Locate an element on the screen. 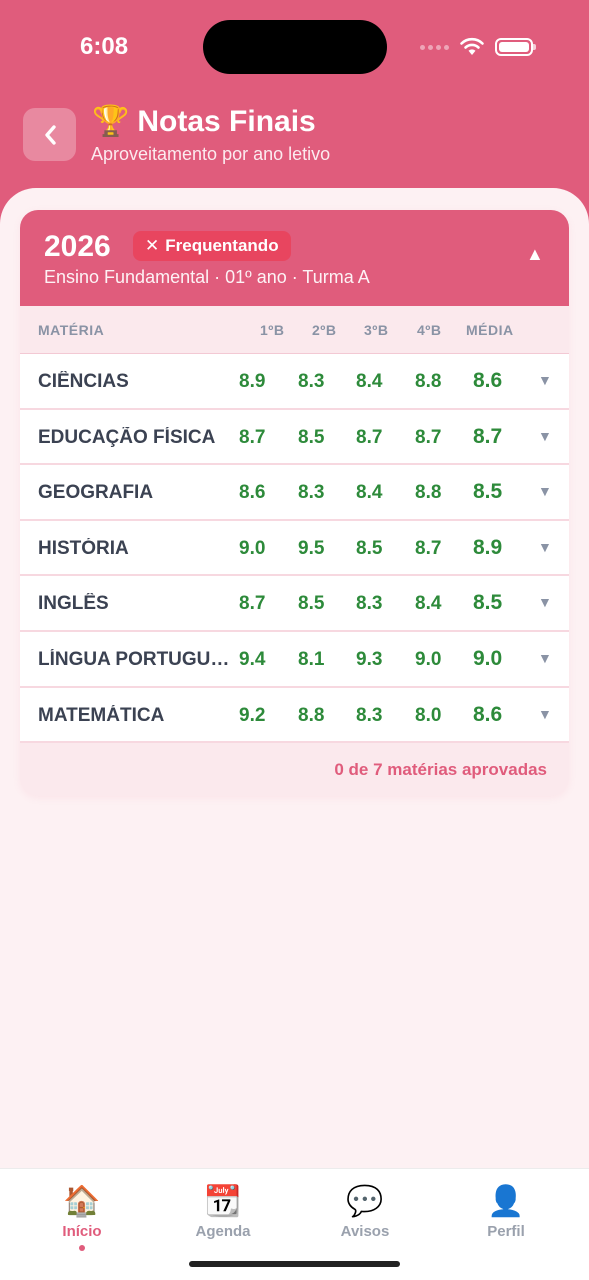  grade-b1: 9.2 is located at coordinates (252, 715).